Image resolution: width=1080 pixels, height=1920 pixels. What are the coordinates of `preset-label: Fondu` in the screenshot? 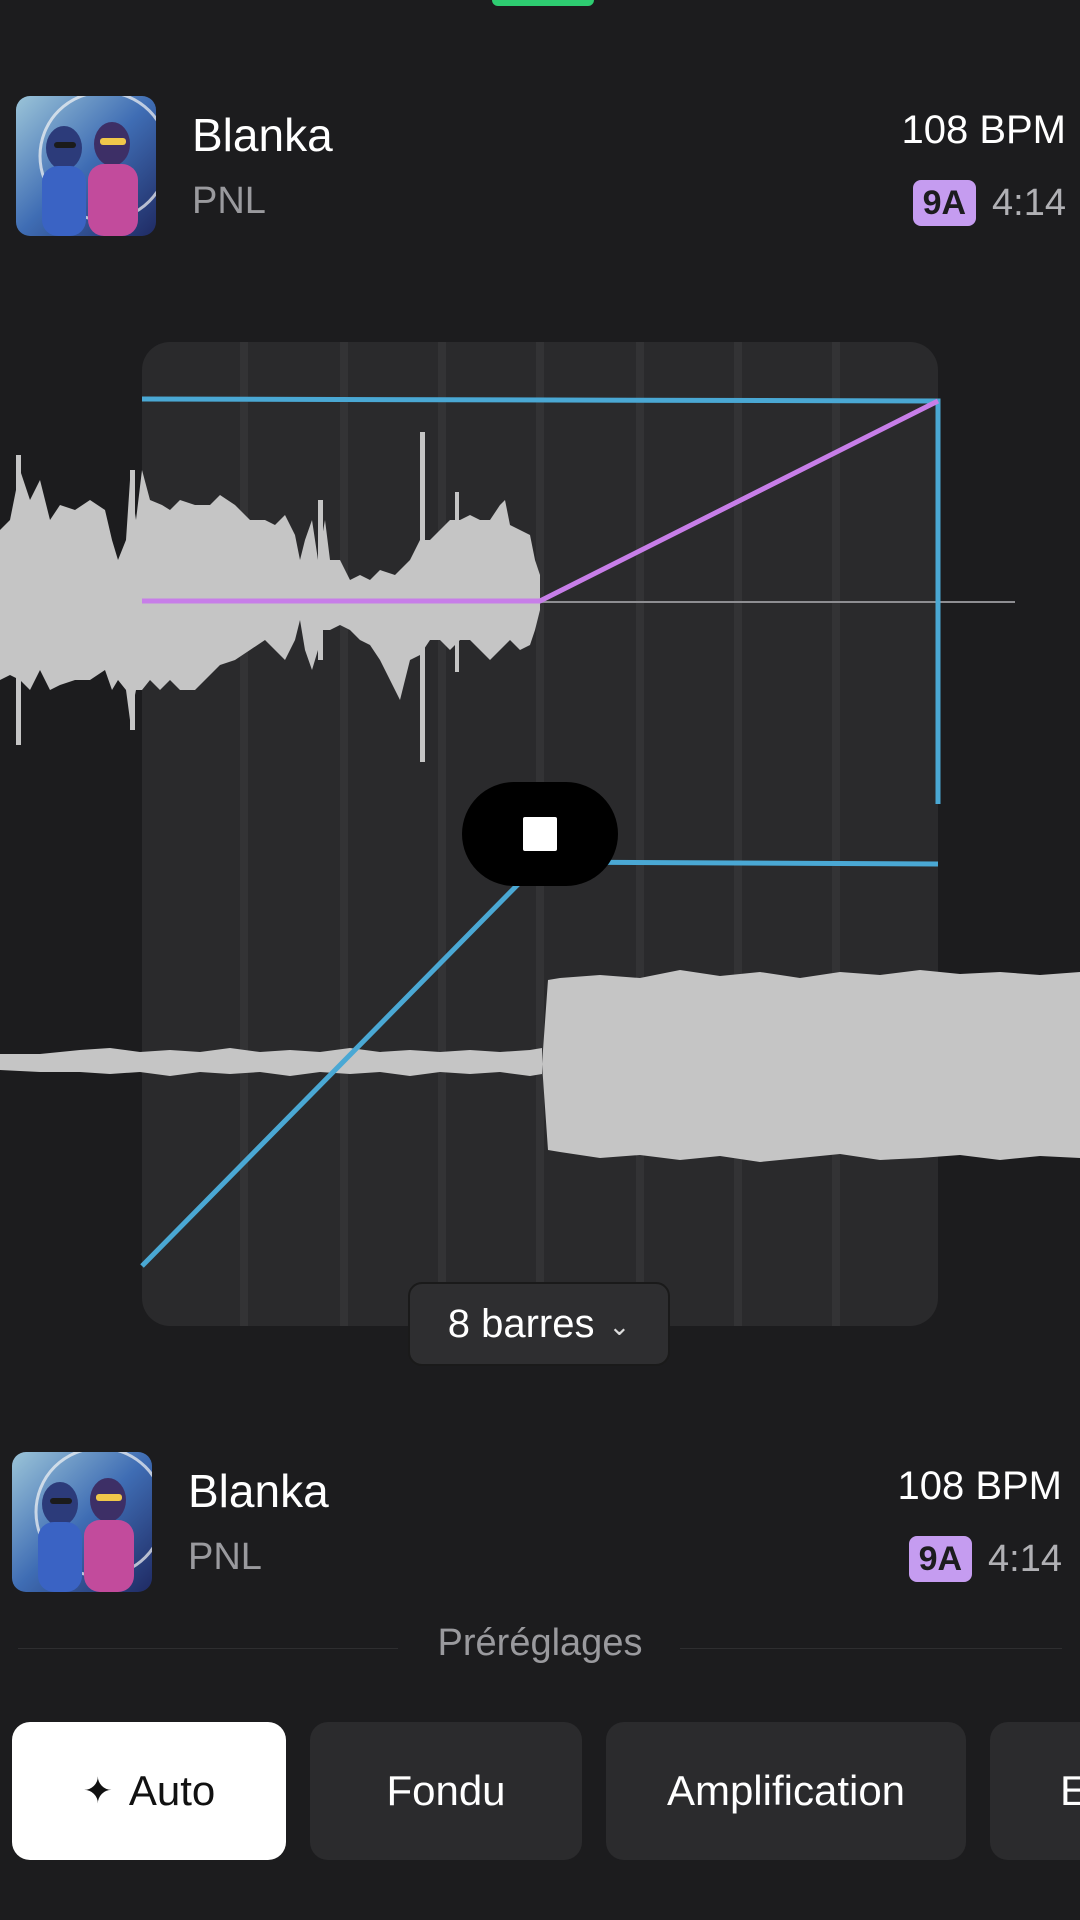 It's located at (446, 1790).